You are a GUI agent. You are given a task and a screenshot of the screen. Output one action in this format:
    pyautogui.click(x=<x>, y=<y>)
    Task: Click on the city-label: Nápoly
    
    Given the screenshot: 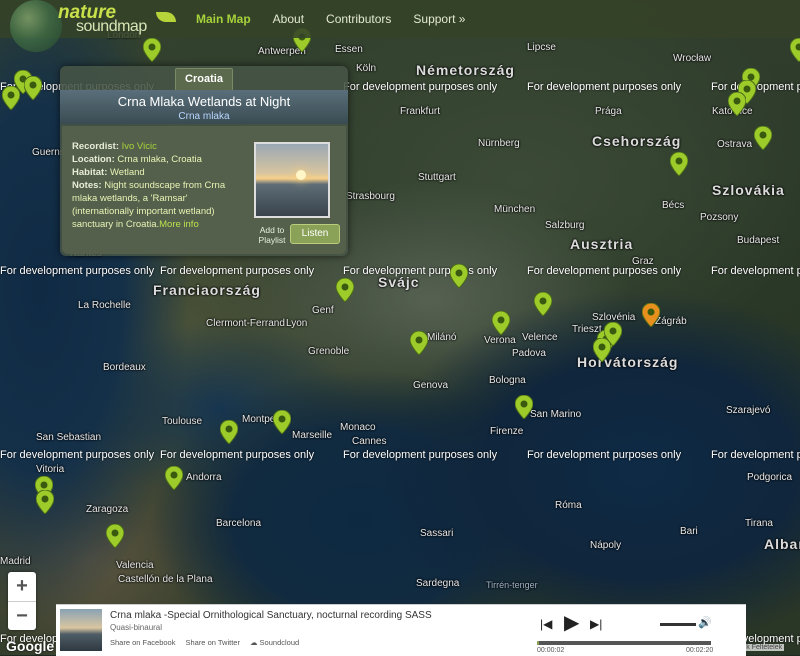 What is the action you would take?
    pyautogui.click(x=605, y=545)
    